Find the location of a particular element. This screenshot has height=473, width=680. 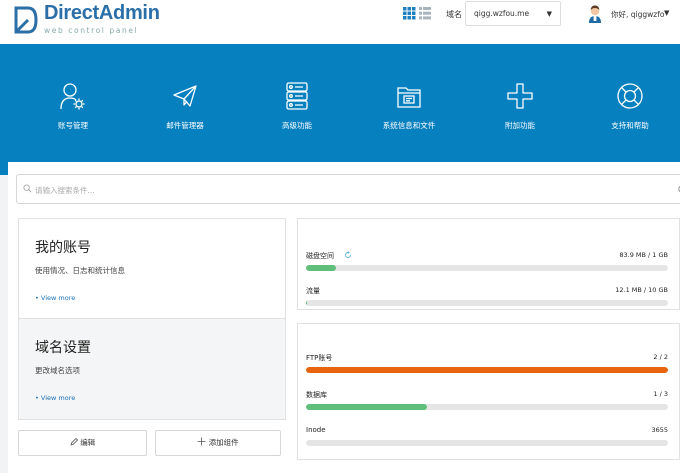

card-title: 我的账号 is located at coordinates (63, 248).